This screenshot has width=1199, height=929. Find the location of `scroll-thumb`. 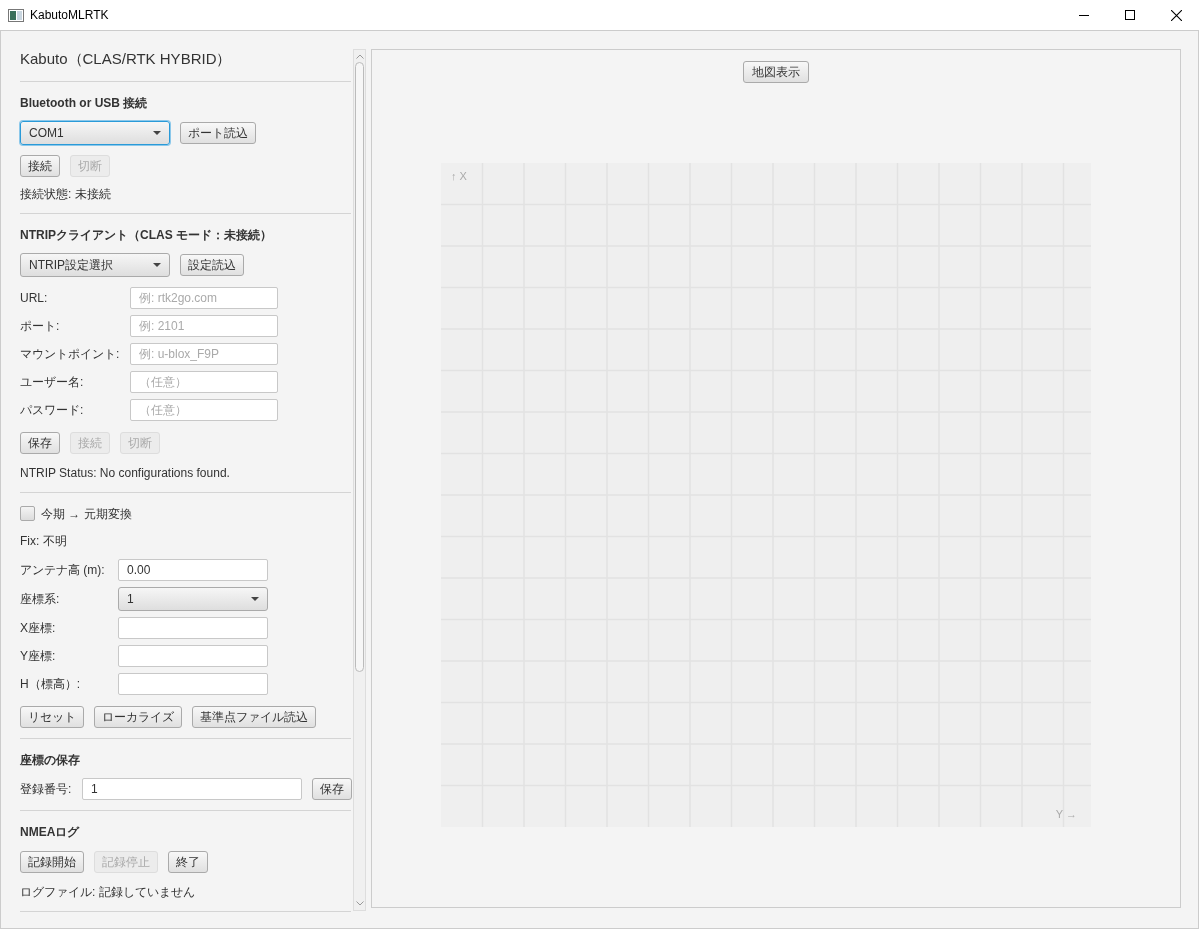

scroll-thumb is located at coordinates (359, 367).